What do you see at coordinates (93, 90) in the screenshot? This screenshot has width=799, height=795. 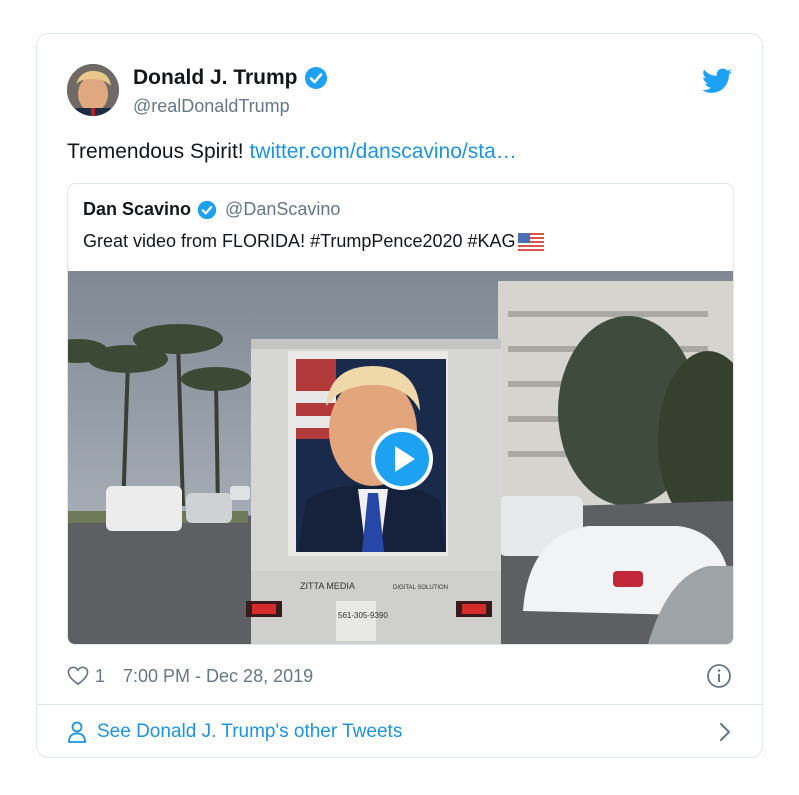 I see `avatar` at bounding box center [93, 90].